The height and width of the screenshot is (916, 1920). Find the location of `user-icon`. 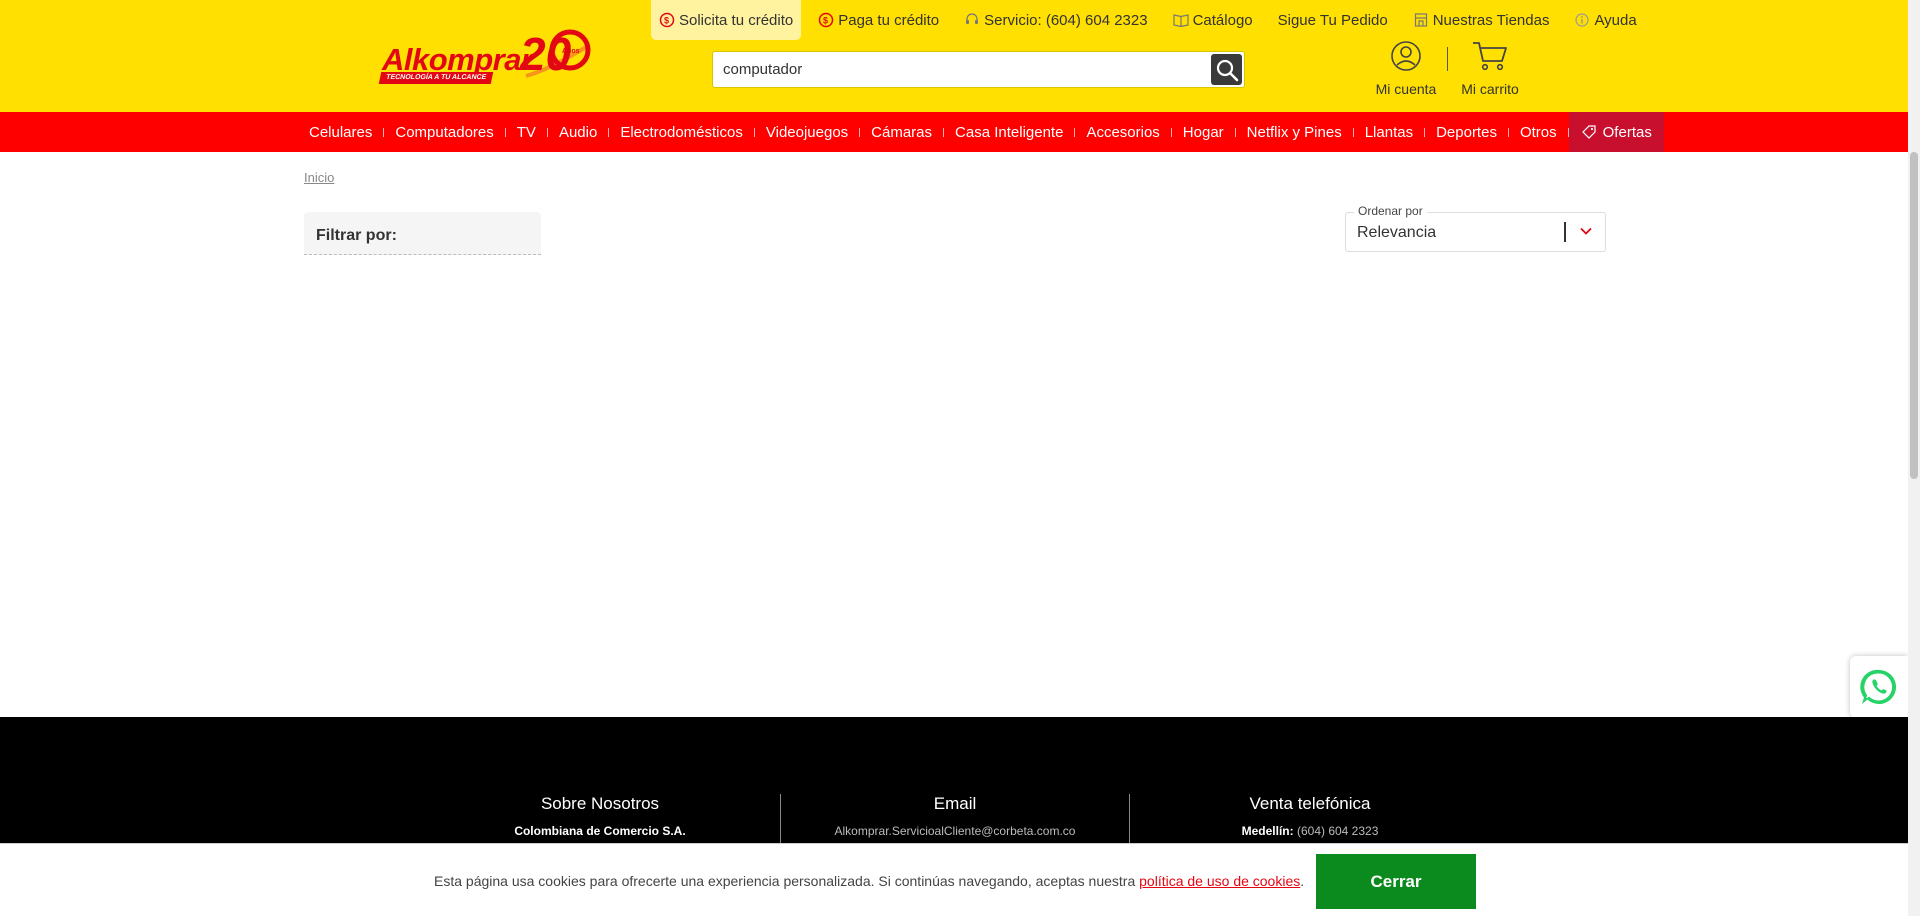

user-icon is located at coordinates (1406, 56).